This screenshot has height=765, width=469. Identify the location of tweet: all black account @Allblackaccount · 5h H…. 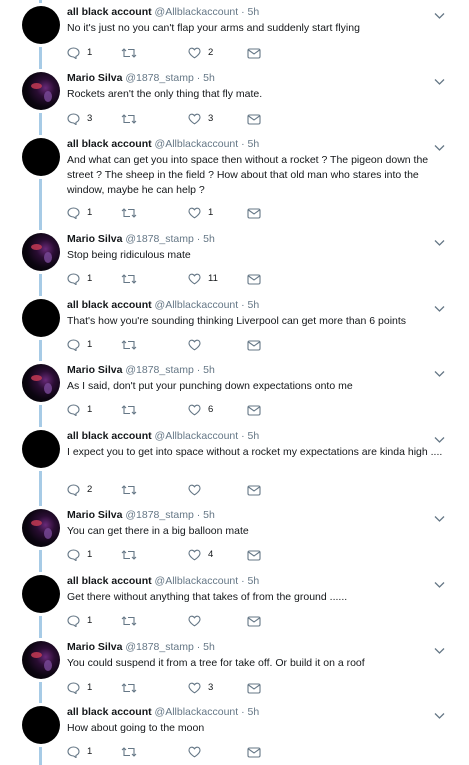
(234, 734).